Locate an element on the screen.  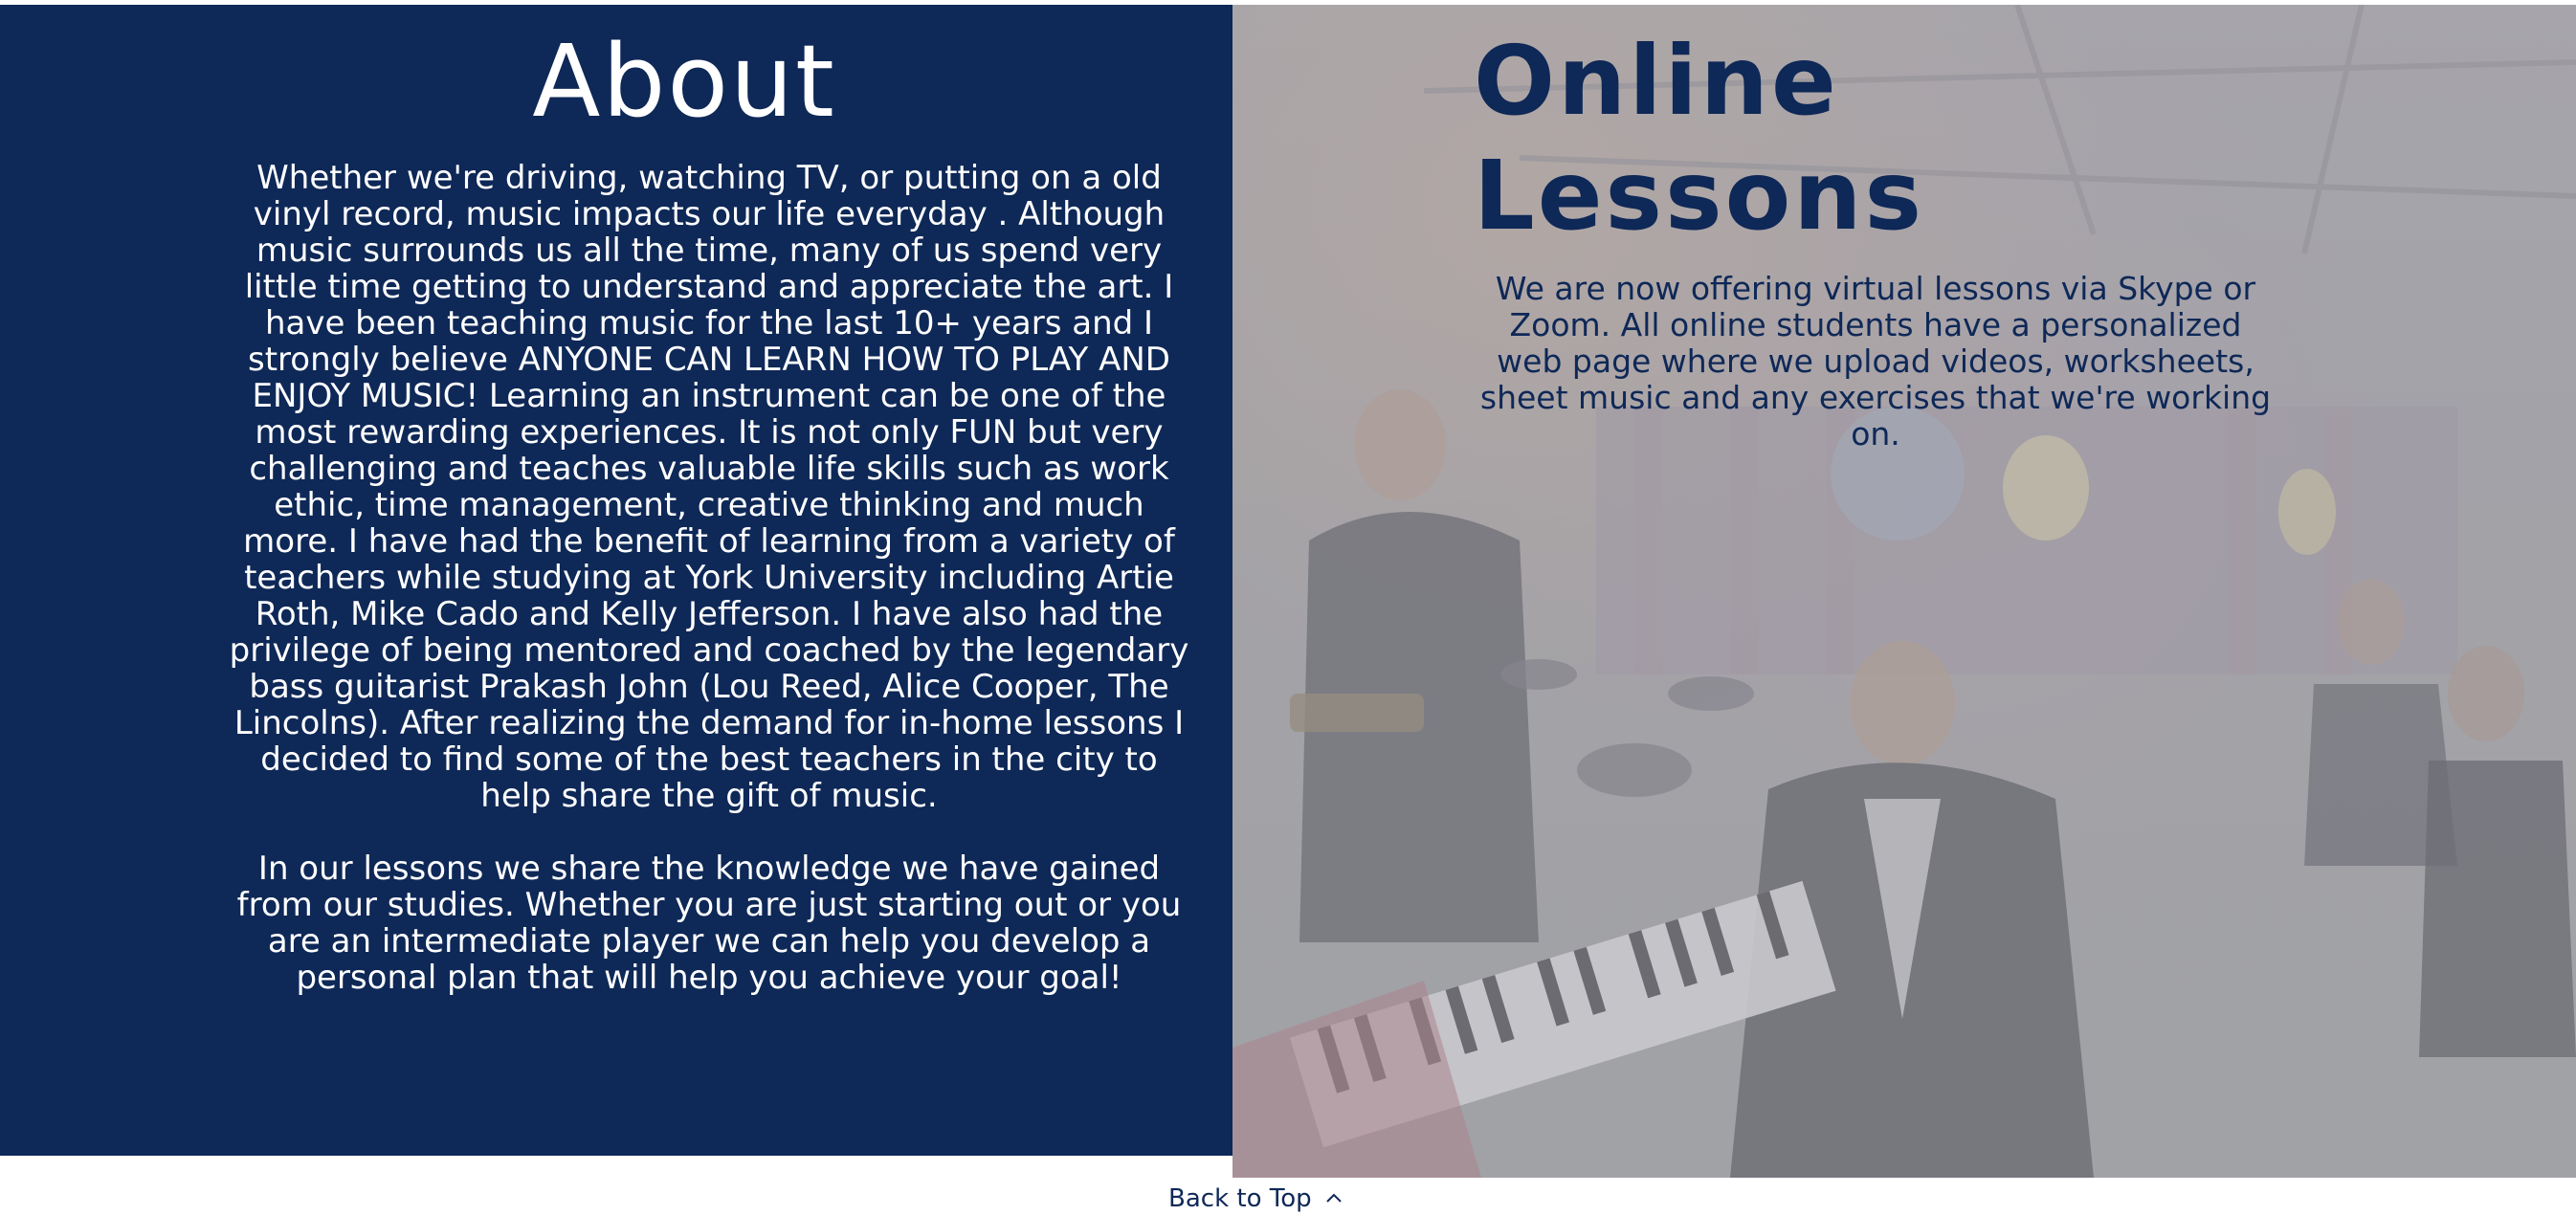
chevron-up-icon is located at coordinates (1333, 1198).